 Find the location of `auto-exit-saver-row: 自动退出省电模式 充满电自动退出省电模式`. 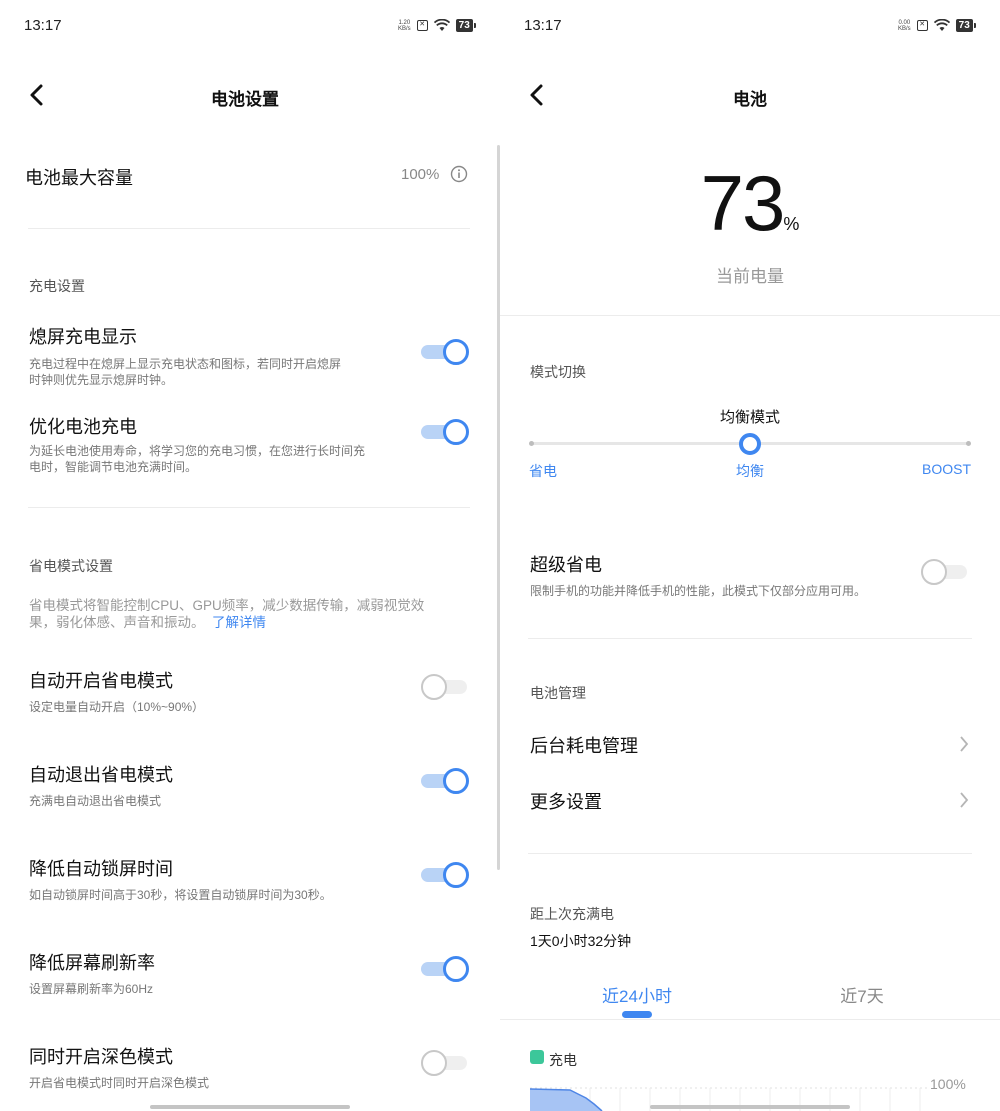

auto-exit-saver-row: 自动退出省电模式 充满电自动退出省电模式 is located at coordinates (101, 785).